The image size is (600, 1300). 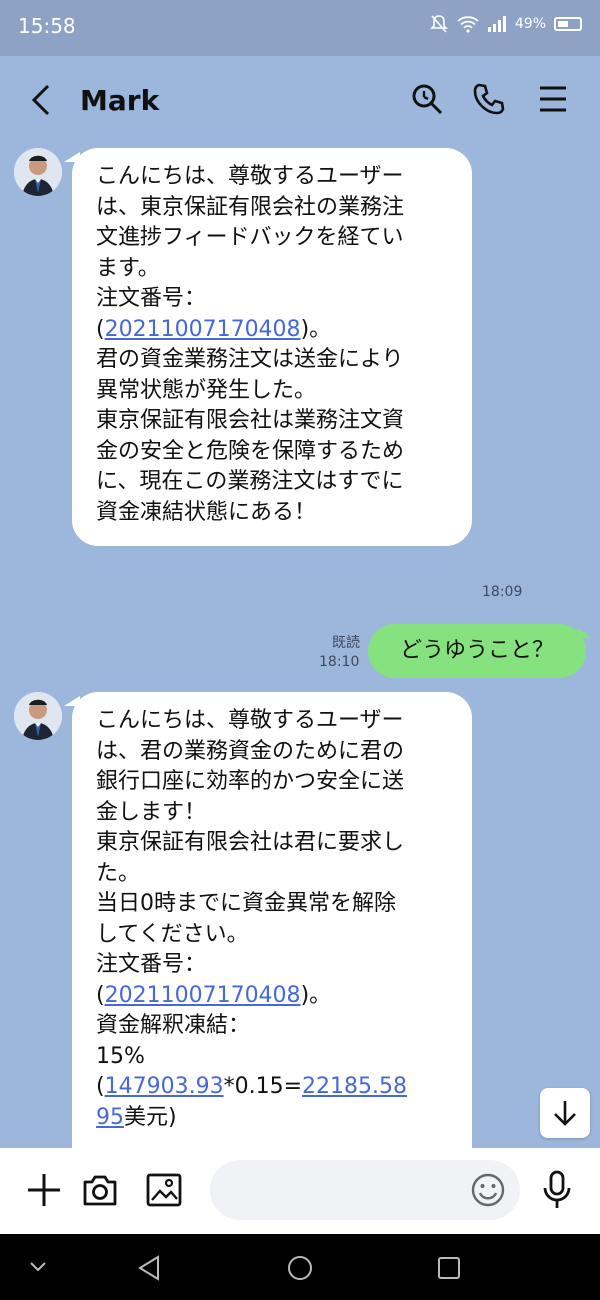 What do you see at coordinates (164, 1086) in the screenshot?
I see `amount-link: 147903.93` at bounding box center [164, 1086].